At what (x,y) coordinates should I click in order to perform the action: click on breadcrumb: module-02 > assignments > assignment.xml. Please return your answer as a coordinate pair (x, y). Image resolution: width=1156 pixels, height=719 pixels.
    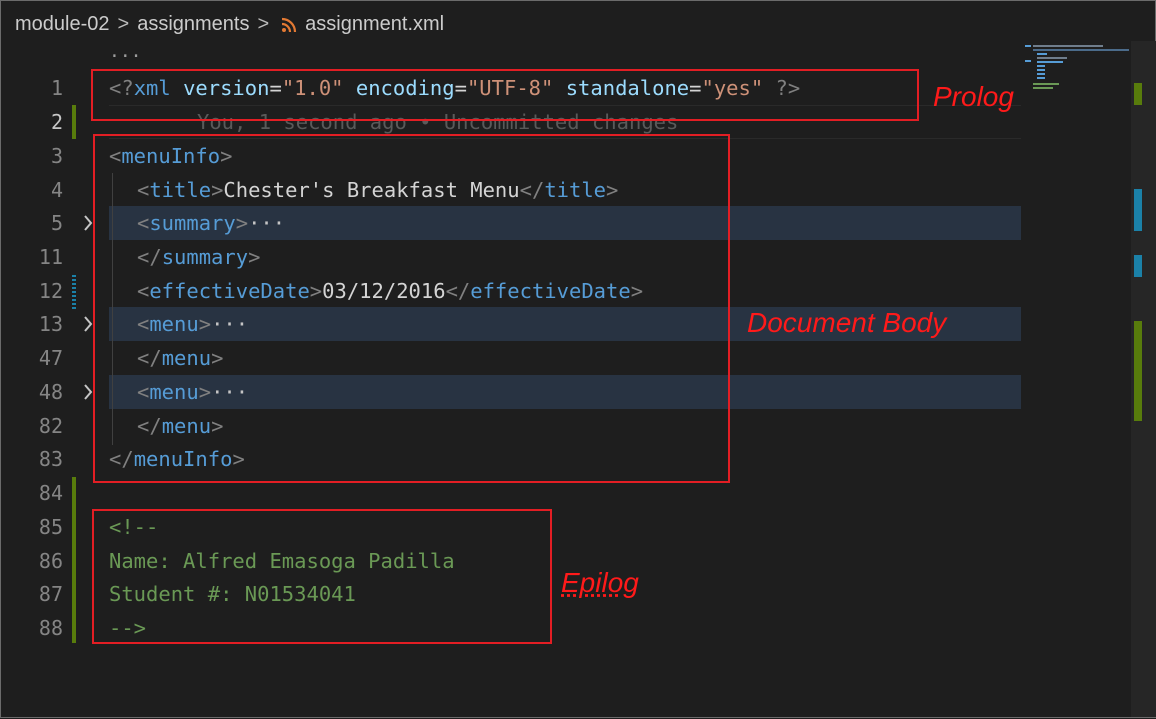
    Looking at the image, I should click on (229, 24).